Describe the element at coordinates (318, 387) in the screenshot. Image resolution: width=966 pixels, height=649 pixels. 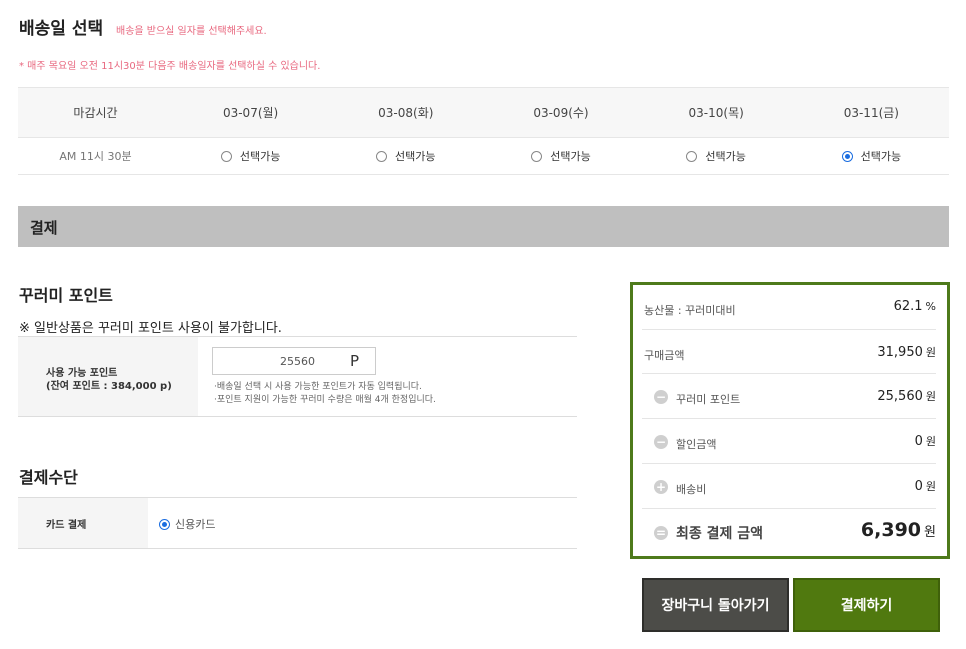
I see `points-help-1: ·배송일 선택 시 사용 가능한 포인트가 자동 입력됩니다.` at that location.